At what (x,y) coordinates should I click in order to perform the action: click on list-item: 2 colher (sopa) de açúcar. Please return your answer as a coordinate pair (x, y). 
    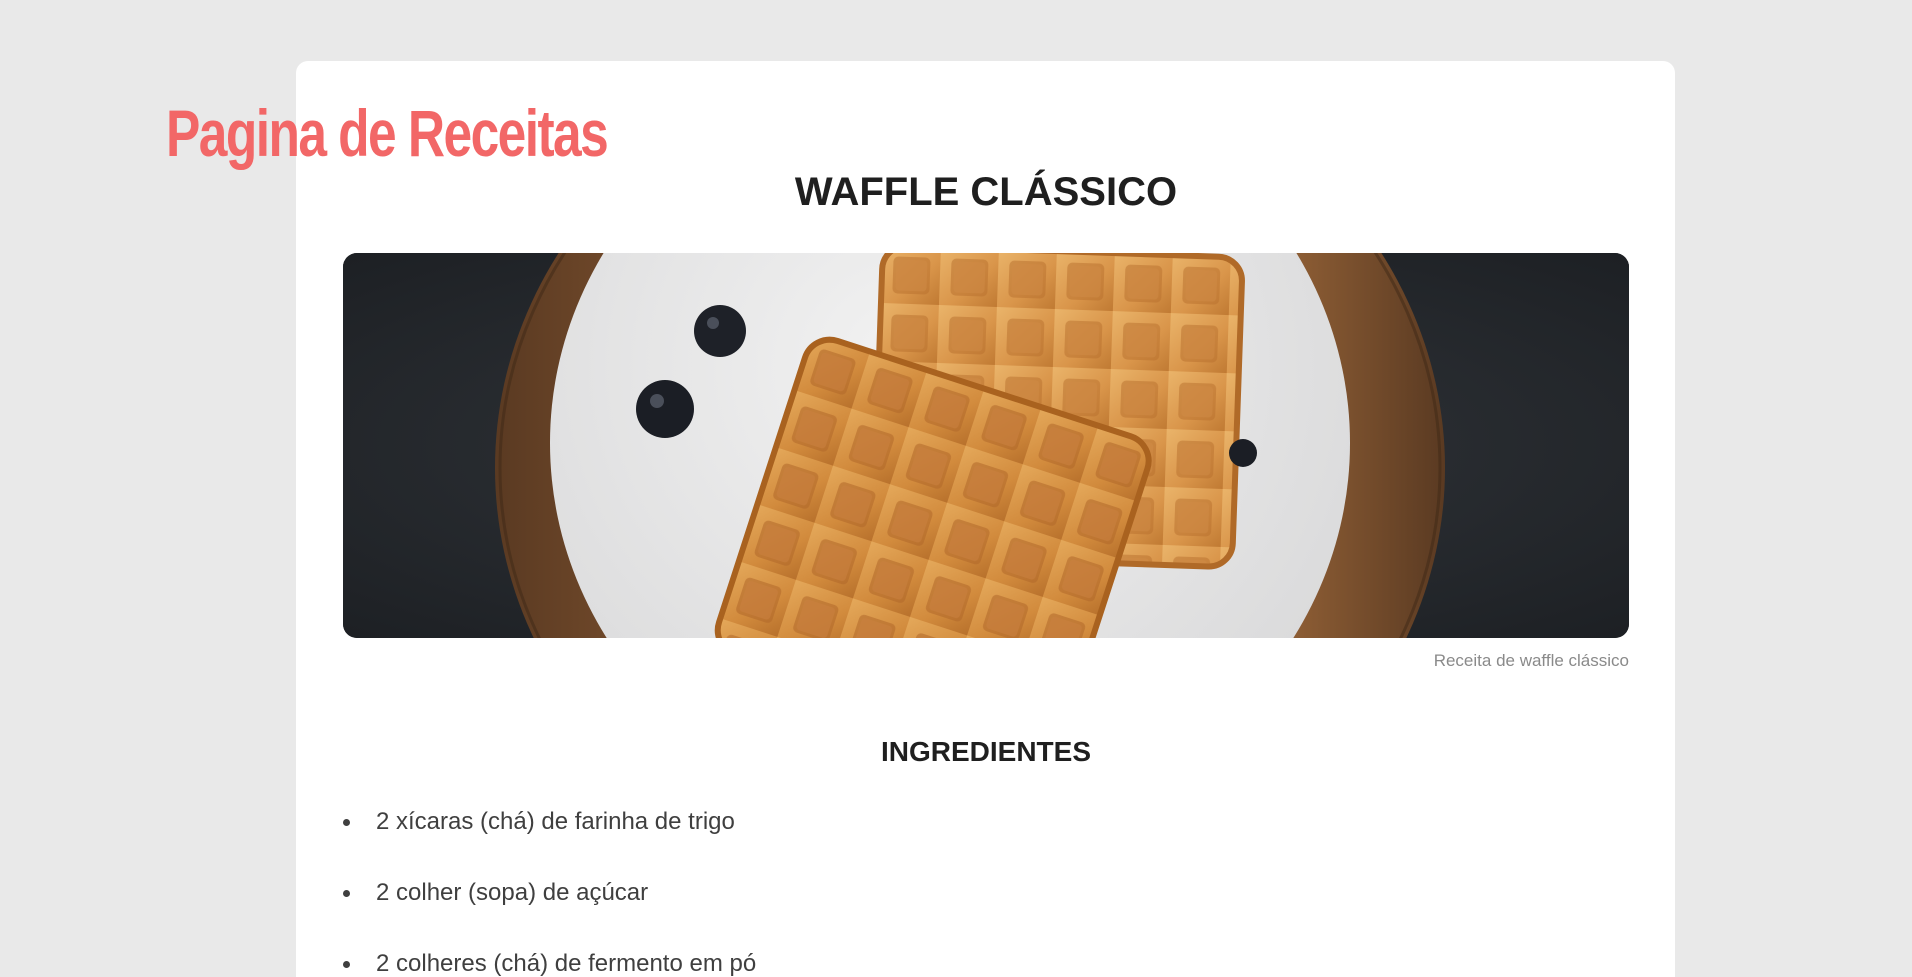
    Looking at the image, I should click on (549, 906).